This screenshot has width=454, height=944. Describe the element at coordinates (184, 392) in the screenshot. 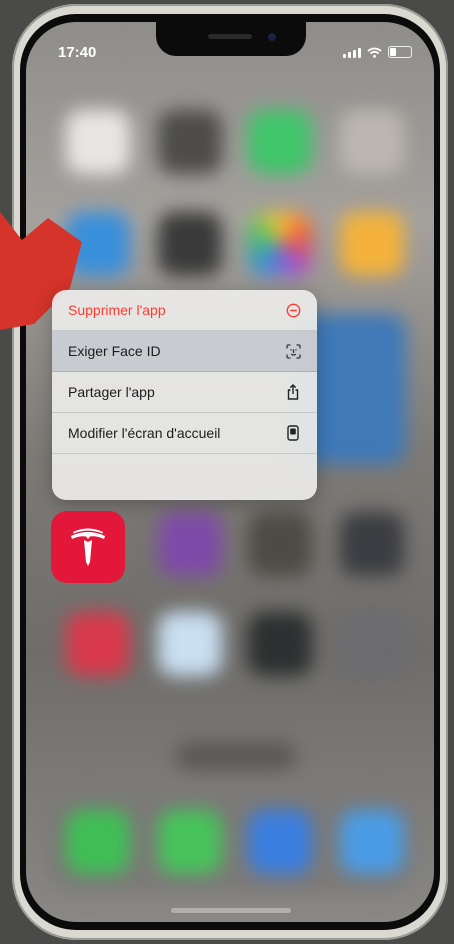

I see `menu-item-share-app: Partager l'app` at that location.